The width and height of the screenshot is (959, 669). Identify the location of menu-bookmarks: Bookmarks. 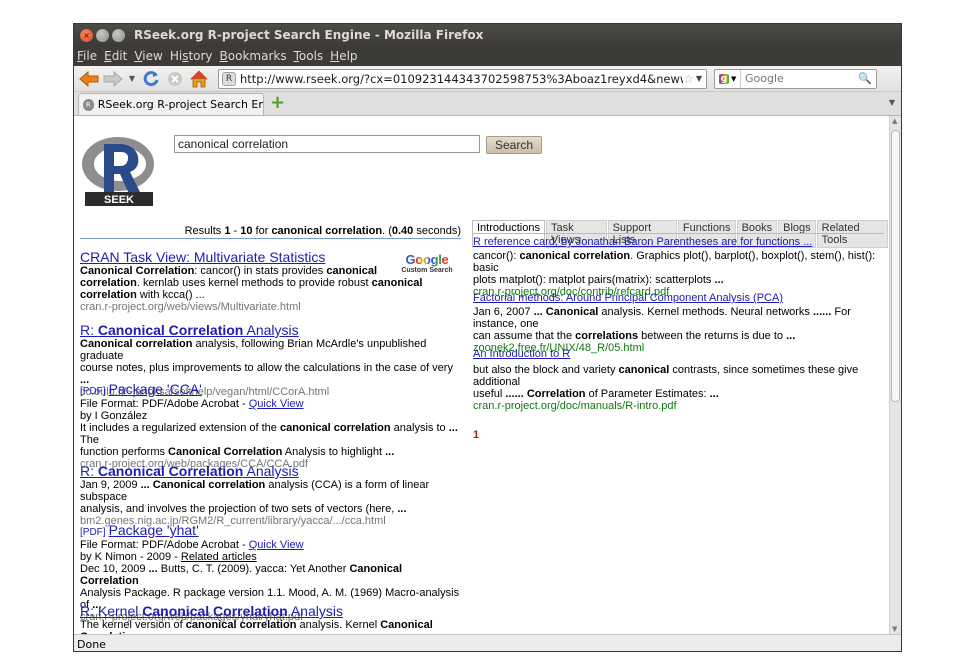
(253, 56).